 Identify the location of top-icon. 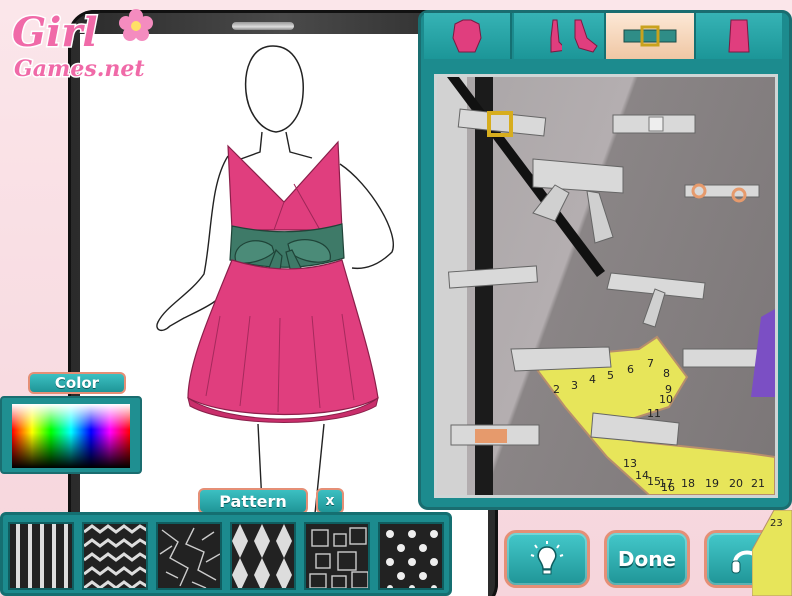
(467, 36).